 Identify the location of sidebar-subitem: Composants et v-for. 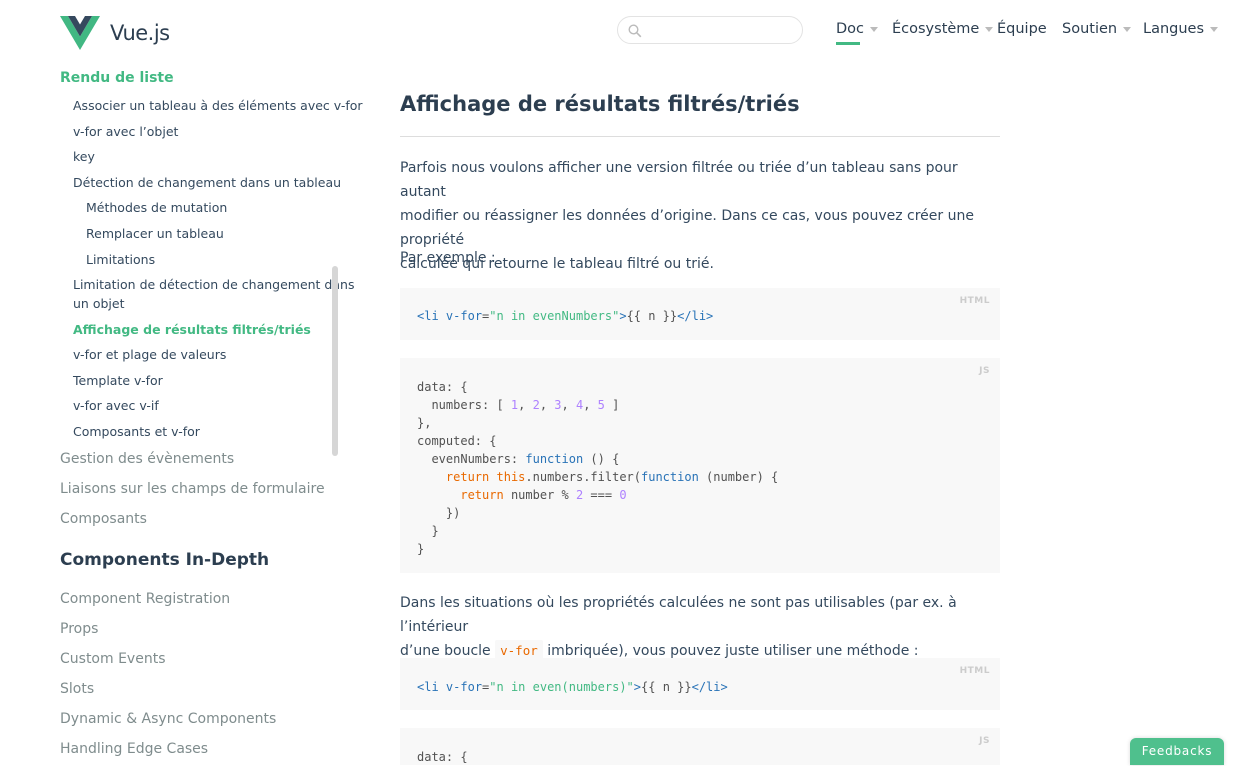
(136, 431).